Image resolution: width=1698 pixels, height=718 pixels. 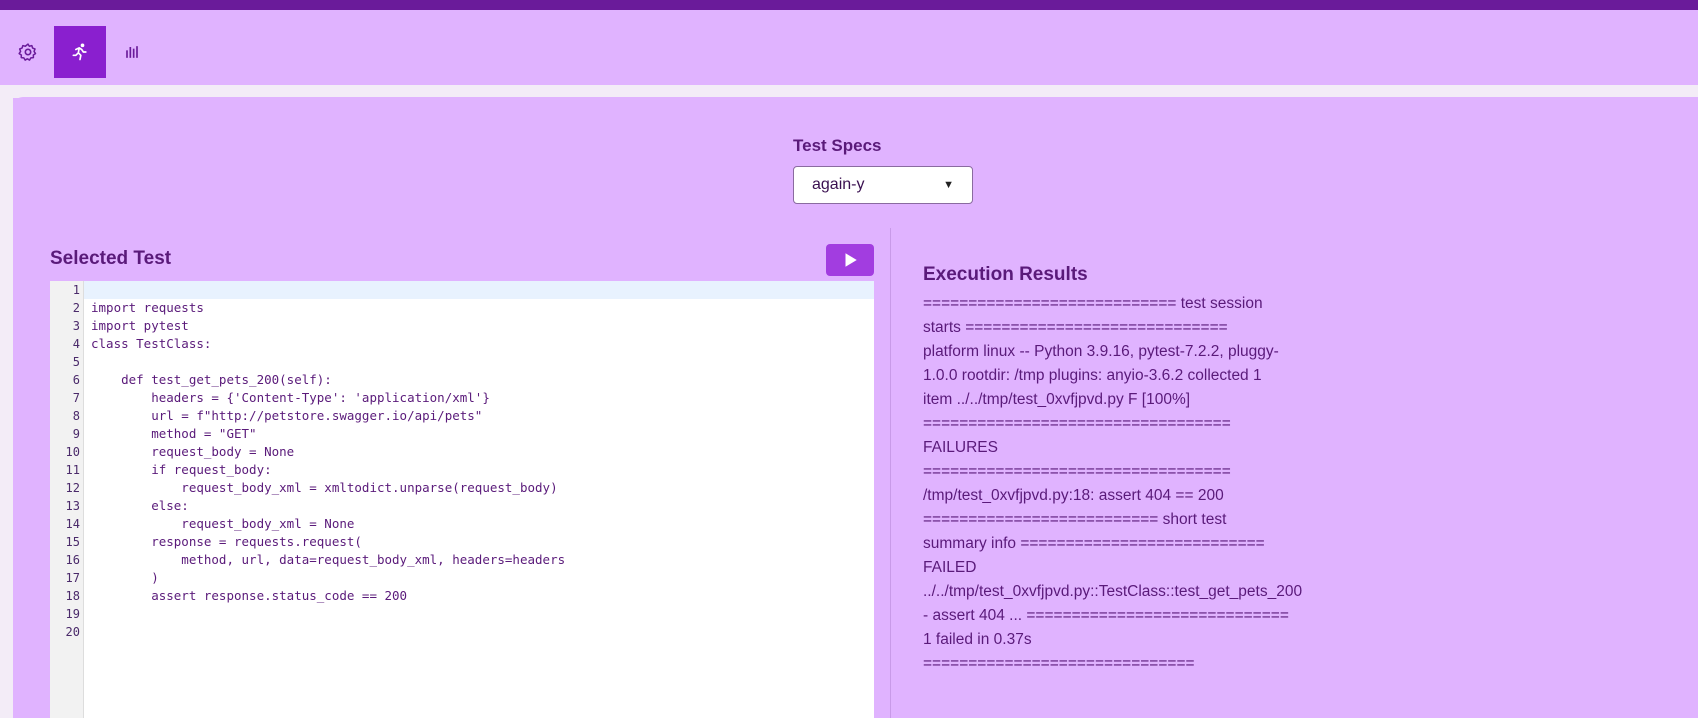 What do you see at coordinates (849, 5) in the screenshot?
I see `top-accent-bar` at bounding box center [849, 5].